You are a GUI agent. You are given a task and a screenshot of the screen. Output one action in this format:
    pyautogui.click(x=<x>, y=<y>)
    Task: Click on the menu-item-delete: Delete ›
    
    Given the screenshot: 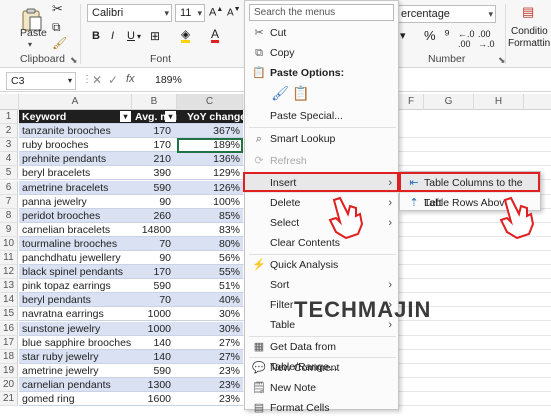 What is the action you would take?
    pyautogui.click(x=322, y=203)
    